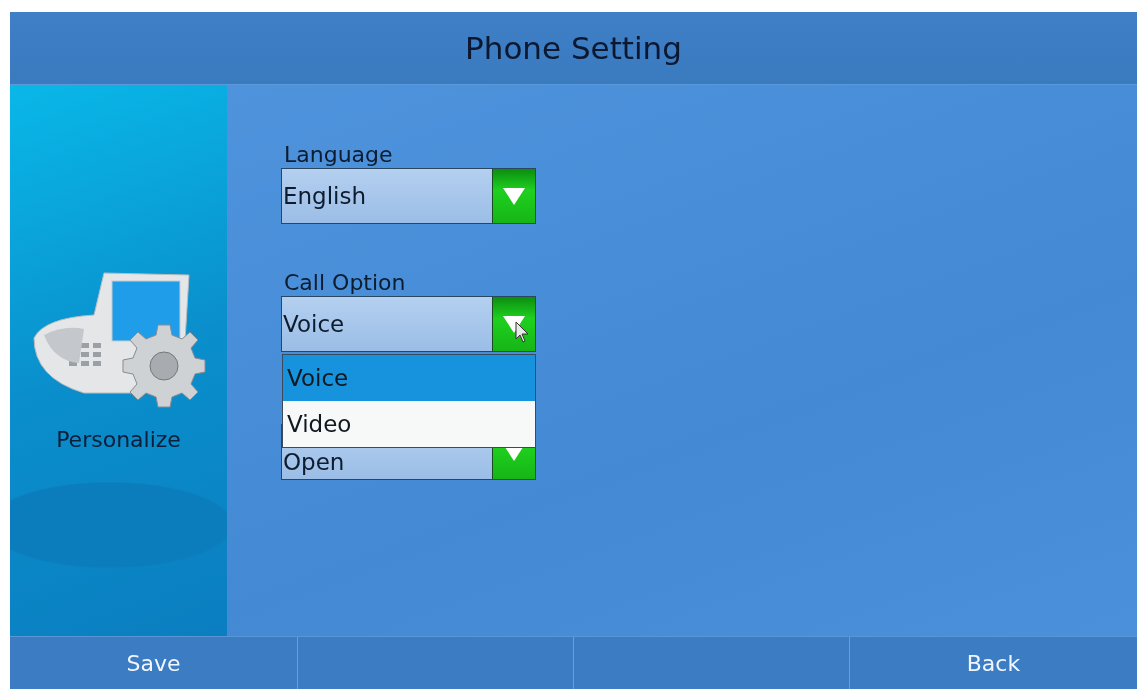 The width and height of the screenshot is (1137, 689). Describe the element at coordinates (118, 439) in the screenshot. I see `sidebar-label: Personalize` at that location.